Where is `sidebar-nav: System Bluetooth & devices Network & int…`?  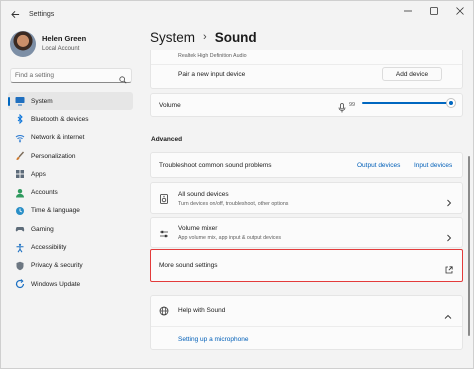
sidebar-nav: System Bluetooth & devices Network & int… is located at coordinates (70, 192).